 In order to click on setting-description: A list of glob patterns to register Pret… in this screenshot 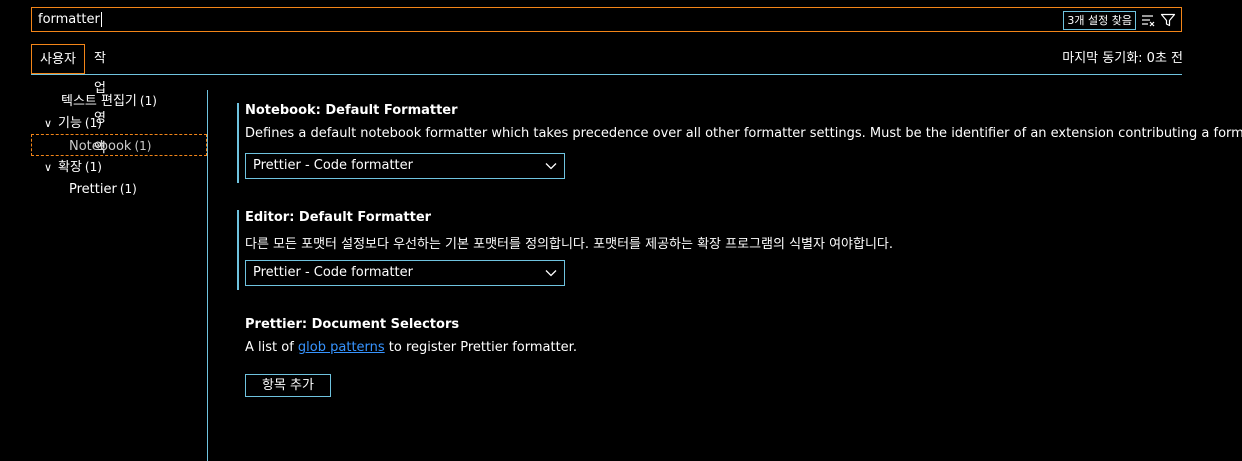, I will do `click(411, 347)`.